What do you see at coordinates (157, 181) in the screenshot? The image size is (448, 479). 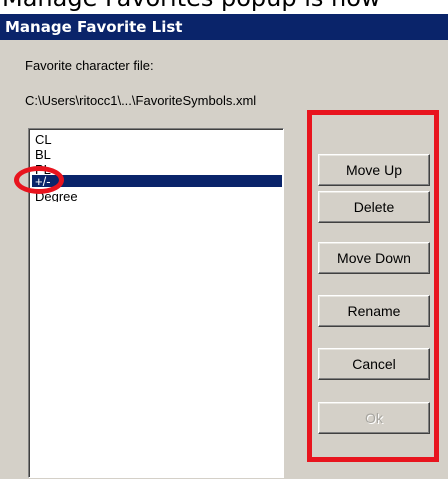 I see `list-item-selected: +/-` at bounding box center [157, 181].